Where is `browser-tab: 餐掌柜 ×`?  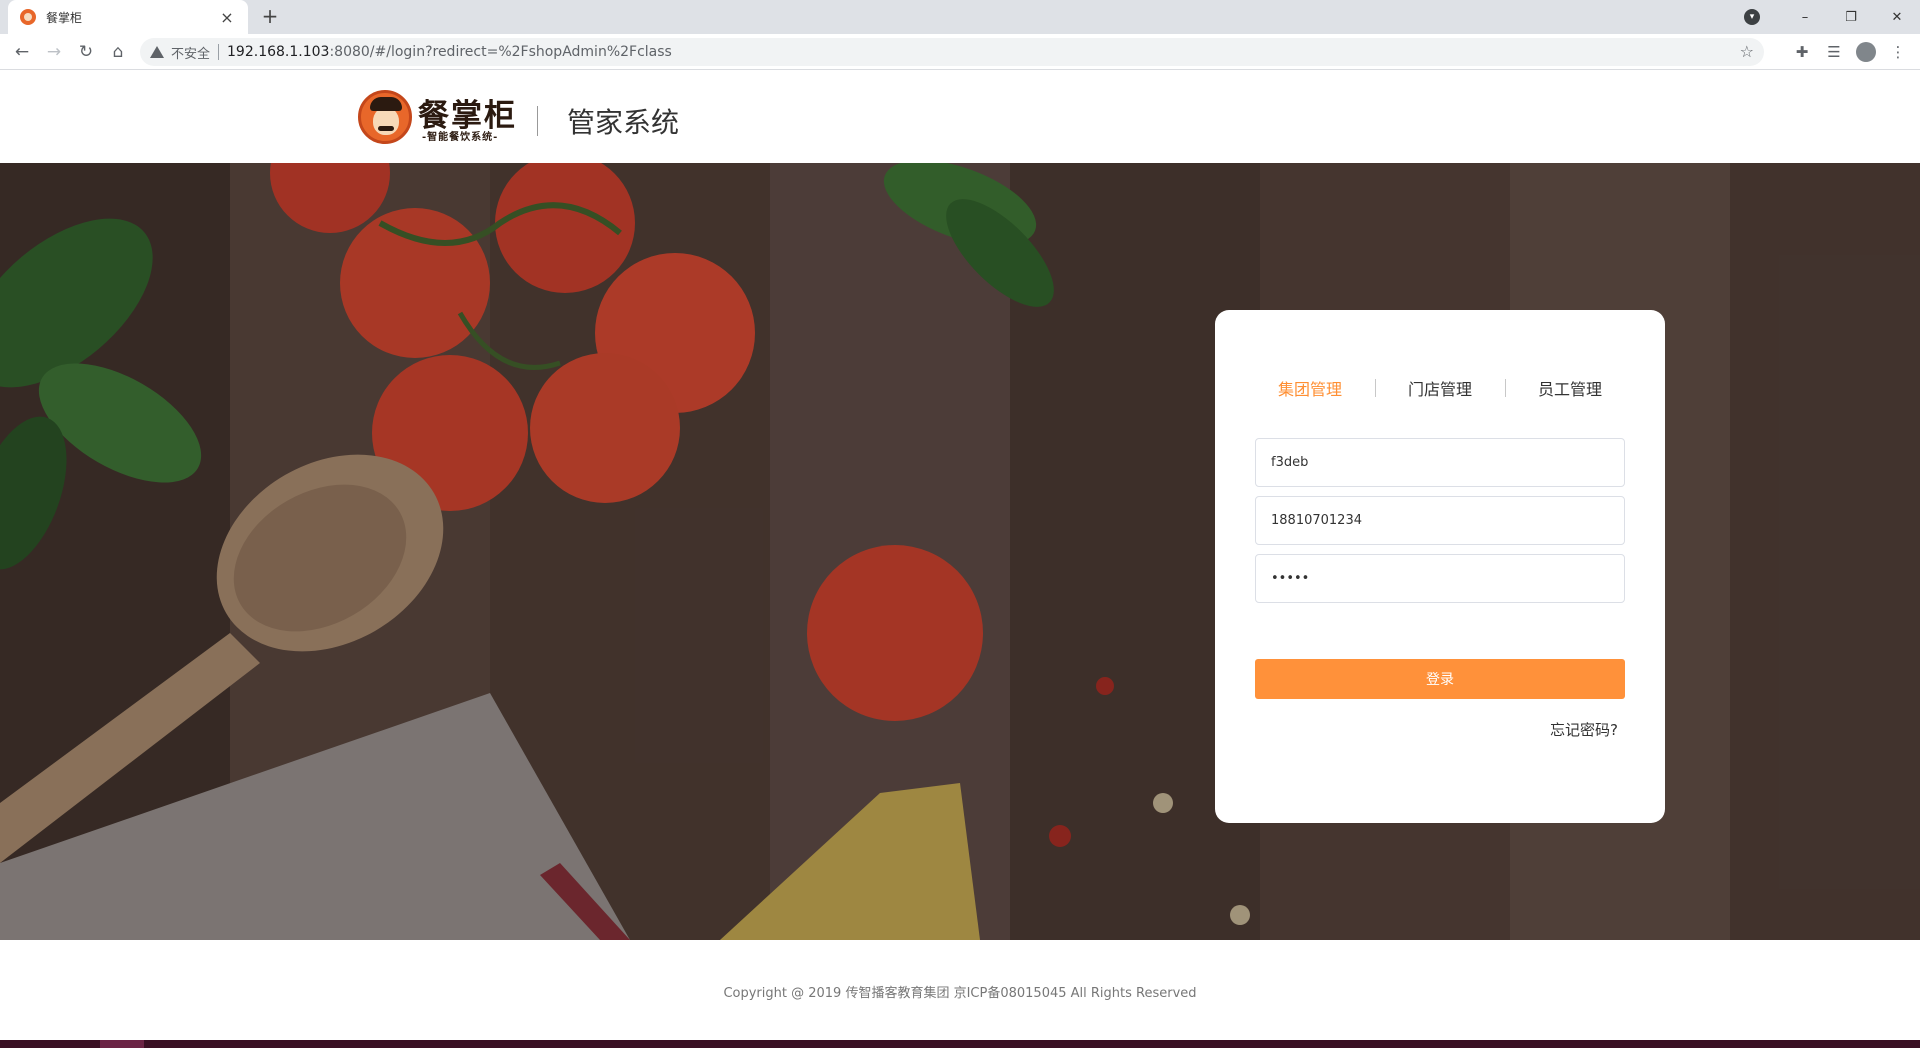
browser-tab: 餐掌柜 × is located at coordinates (128, 17).